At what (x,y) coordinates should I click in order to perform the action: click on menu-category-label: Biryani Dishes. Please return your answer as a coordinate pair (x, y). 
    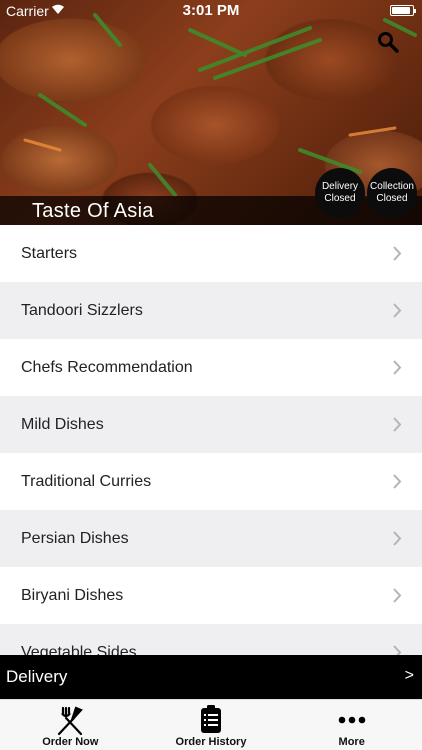
    Looking at the image, I should click on (72, 595).